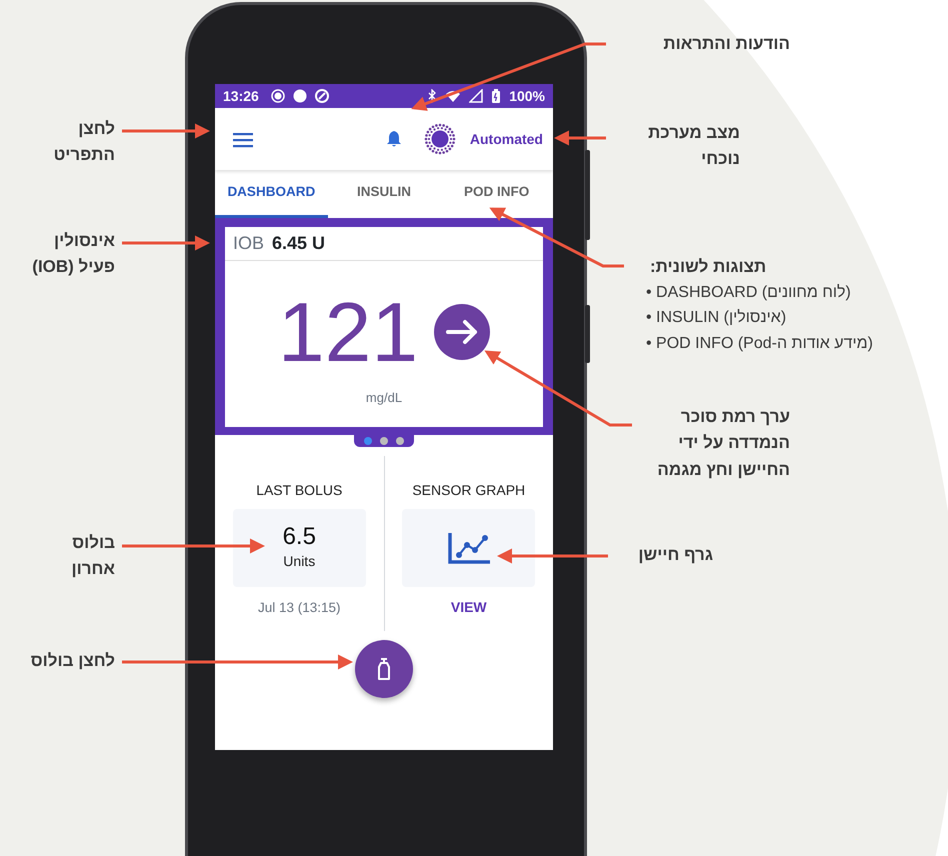  Describe the element at coordinates (241, 96) in the screenshot. I see `status-time: 13:26` at that location.